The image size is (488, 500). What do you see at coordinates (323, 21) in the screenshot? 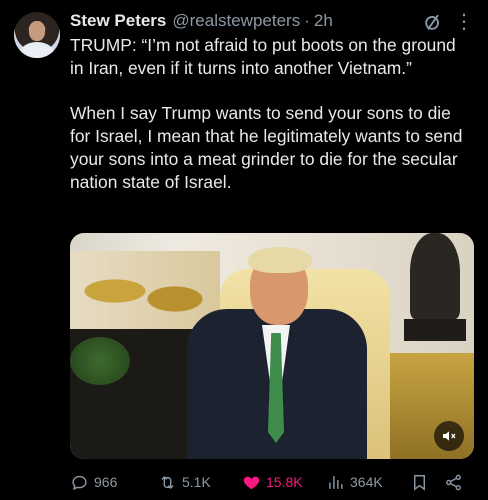
I see `post-time: 2h` at bounding box center [323, 21].